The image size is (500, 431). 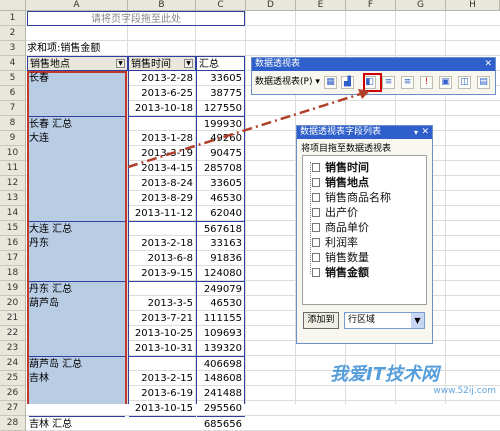 I want to click on row-header: 3, so click(x=13, y=48).